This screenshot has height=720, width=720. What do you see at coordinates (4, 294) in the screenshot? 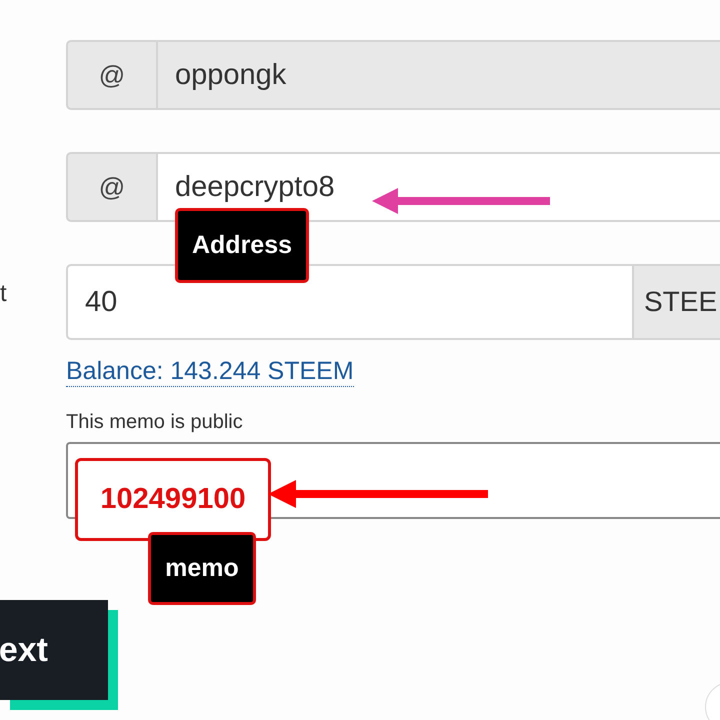
I see `amount-label: t` at bounding box center [4, 294].